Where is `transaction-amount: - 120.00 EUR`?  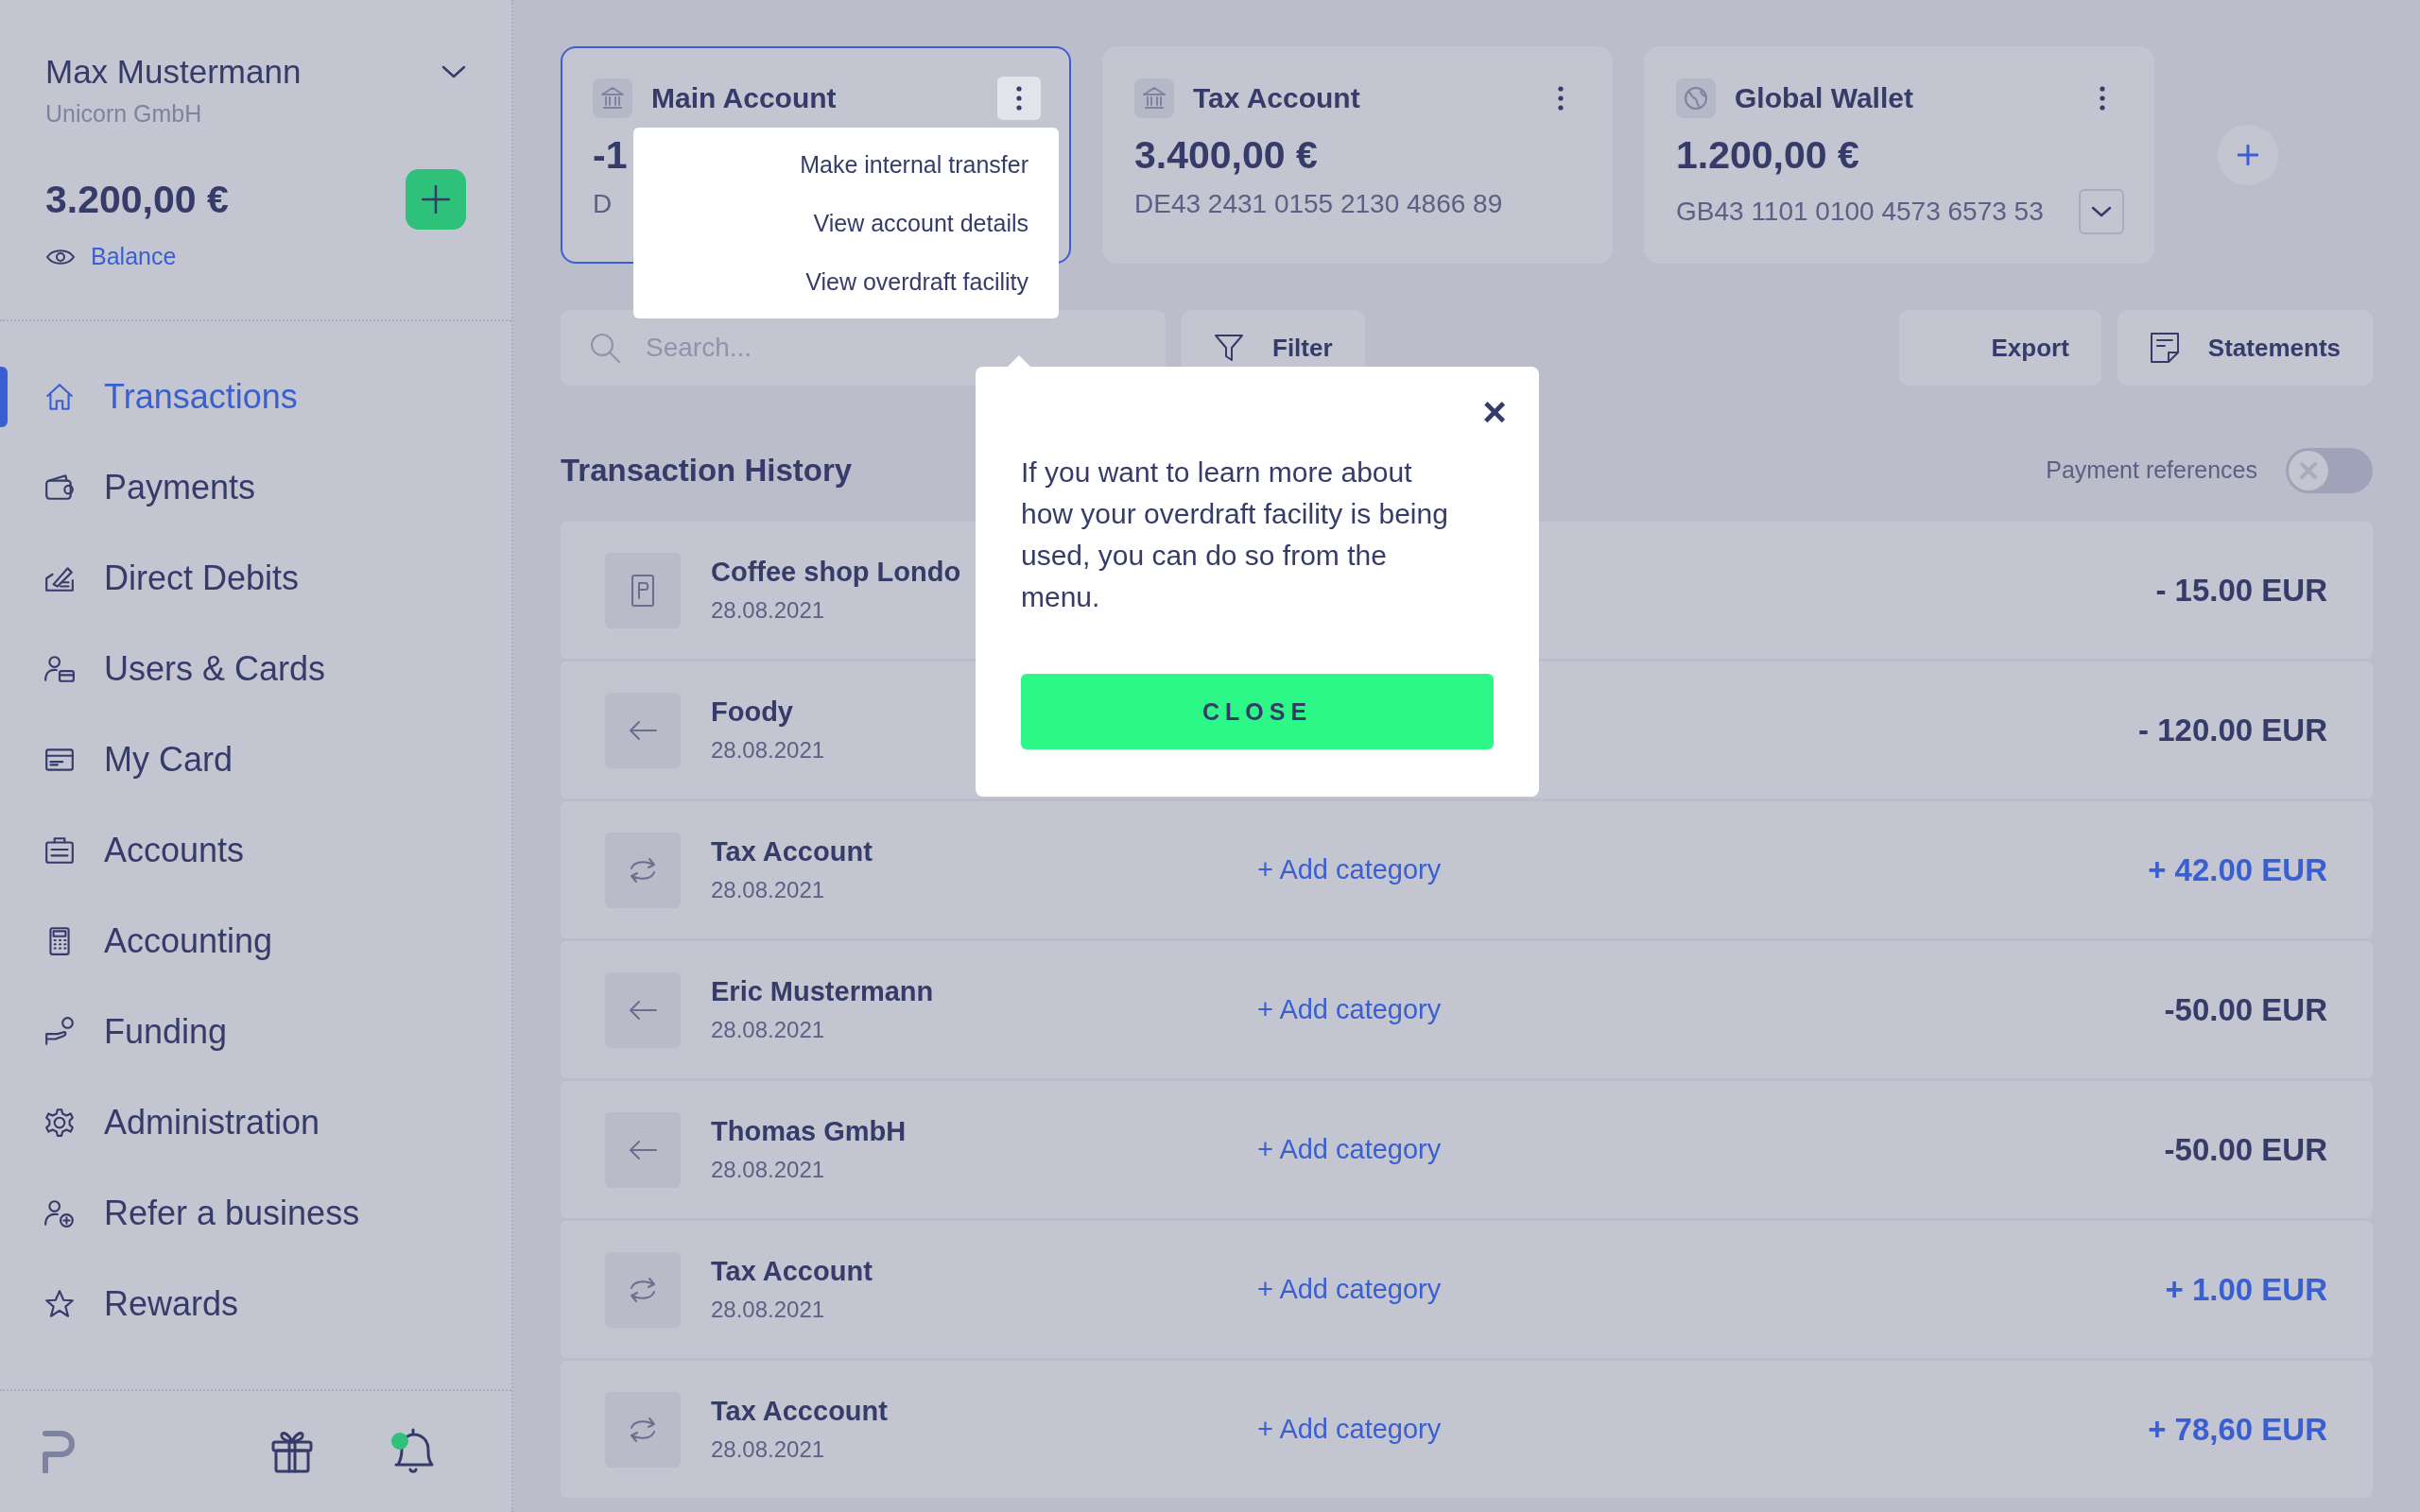
transaction-amount: - 120.00 EUR is located at coordinates (2232, 730).